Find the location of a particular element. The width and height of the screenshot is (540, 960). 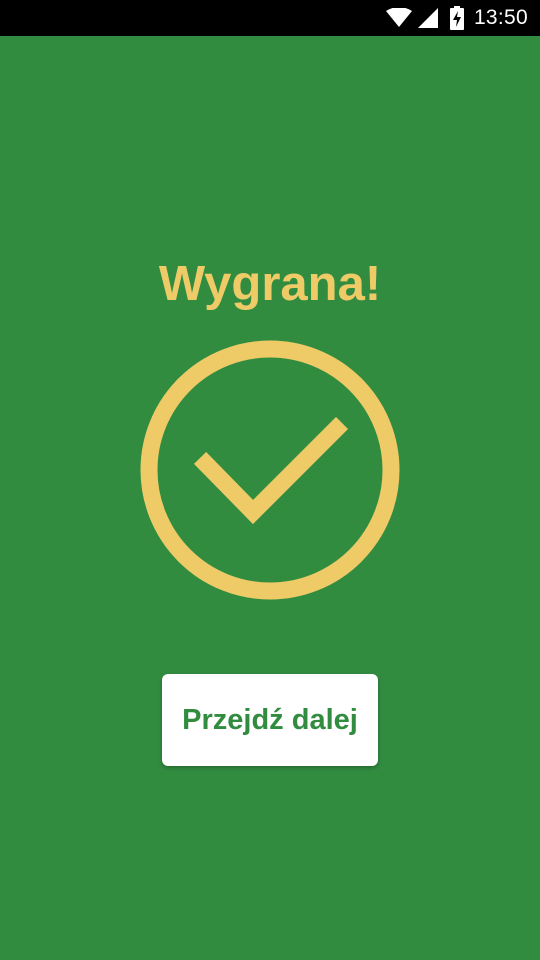

status-icons: 13:50 is located at coordinates (456, 18).